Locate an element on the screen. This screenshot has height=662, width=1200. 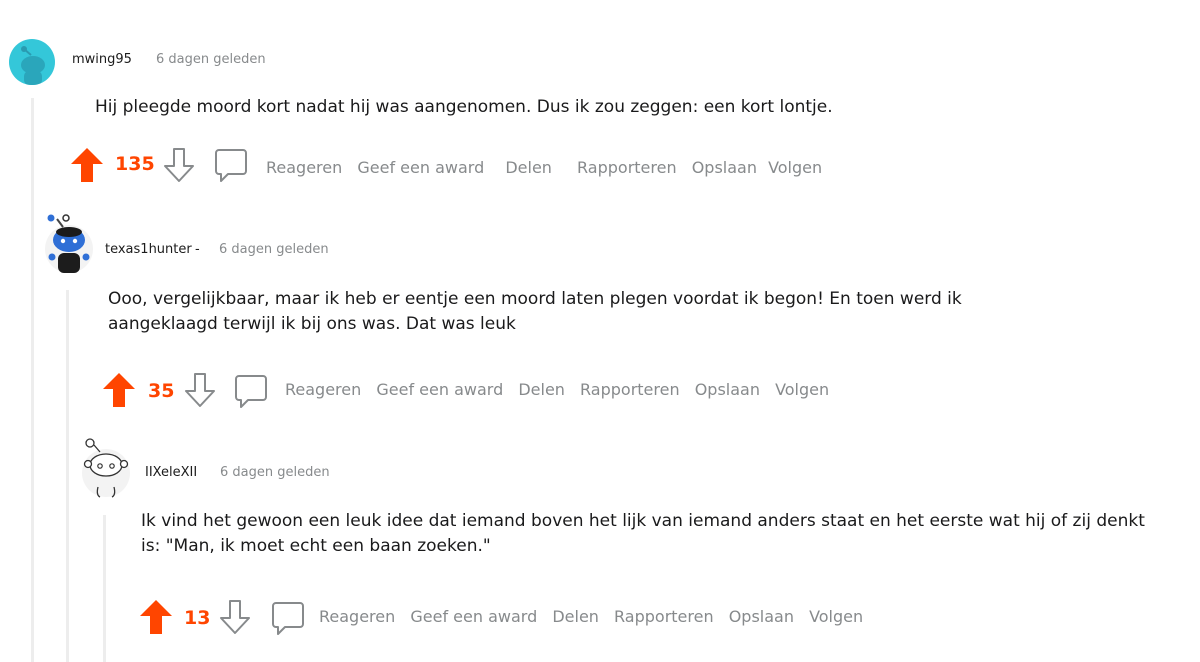
username: texas1hunter is located at coordinates (148, 249).